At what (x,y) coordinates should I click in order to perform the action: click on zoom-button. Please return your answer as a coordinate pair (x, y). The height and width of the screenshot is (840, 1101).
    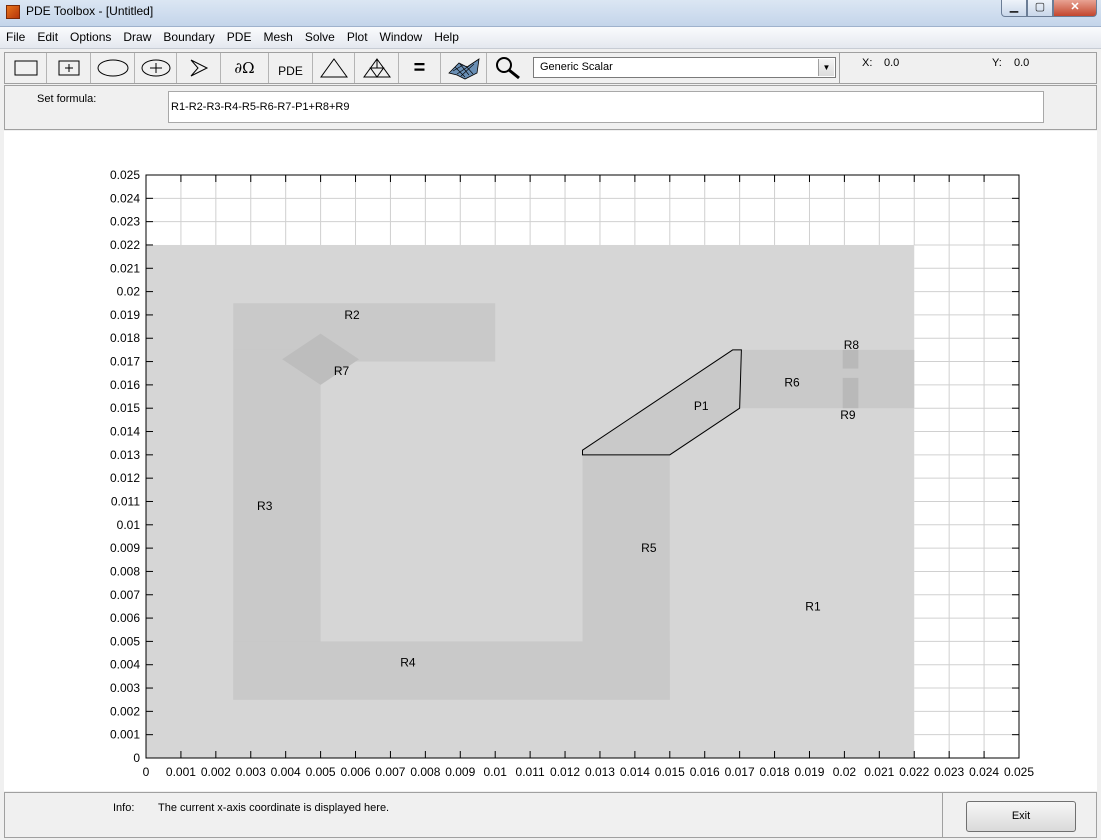
    Looking at the image, I should click on (508, 68).